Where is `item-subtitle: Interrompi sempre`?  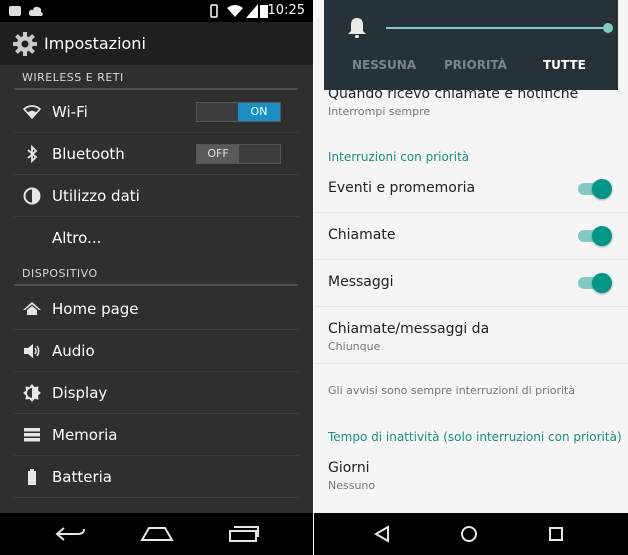
item-subtitle: Interrompi sempre is located at coordinates (379, 111).